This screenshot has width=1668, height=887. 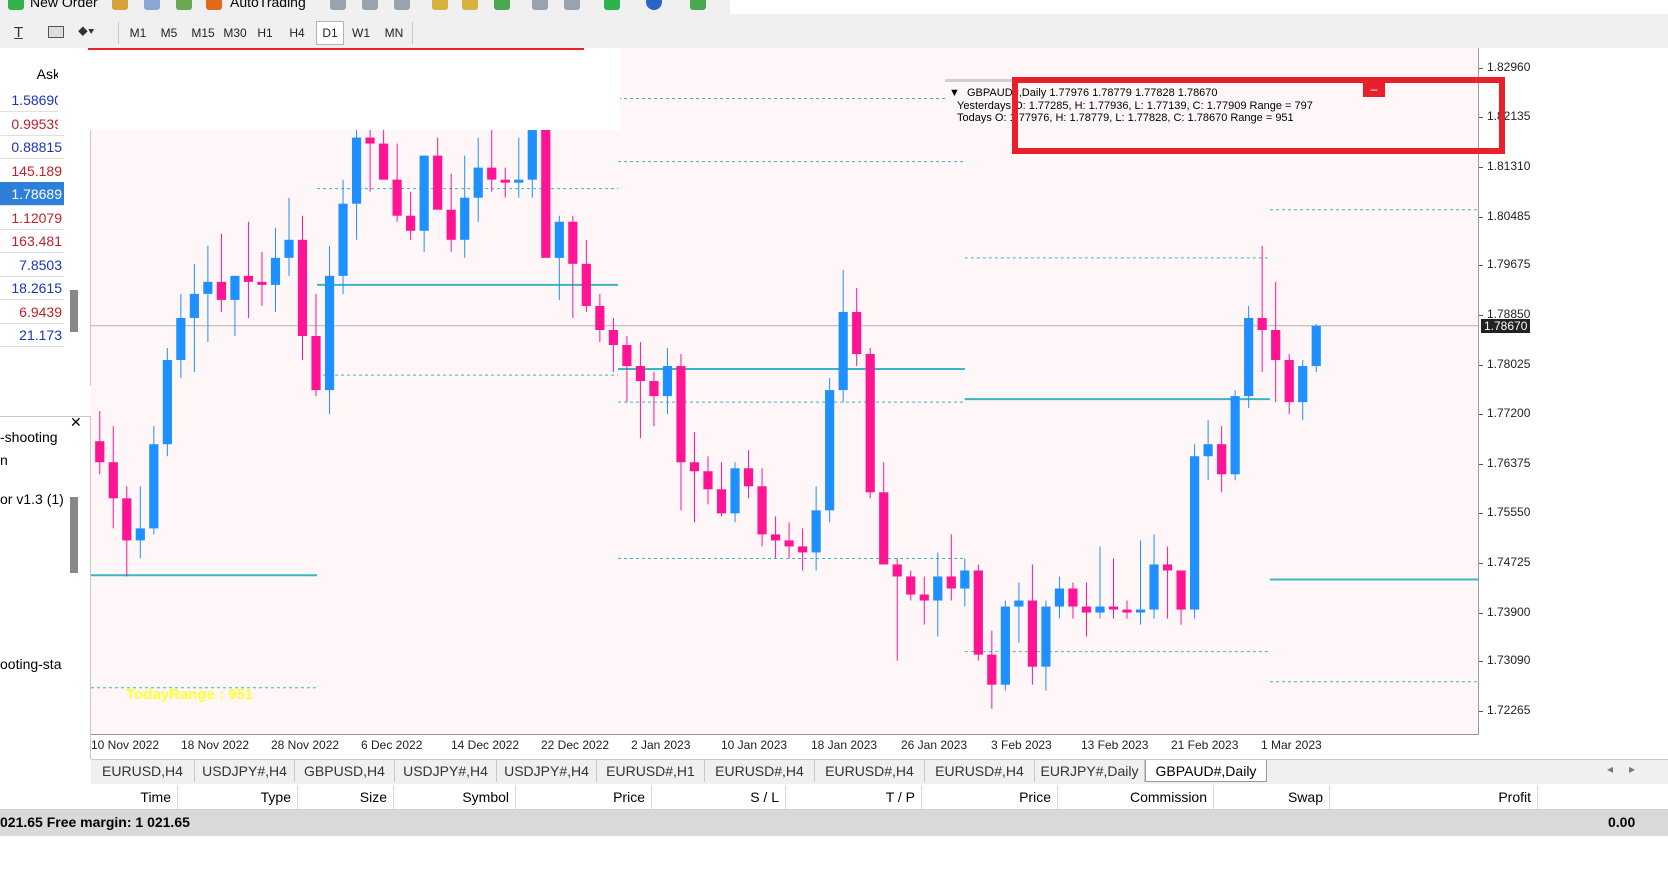 I want to click on navigator-item: ooting-sta, so click(x=30, y=664).